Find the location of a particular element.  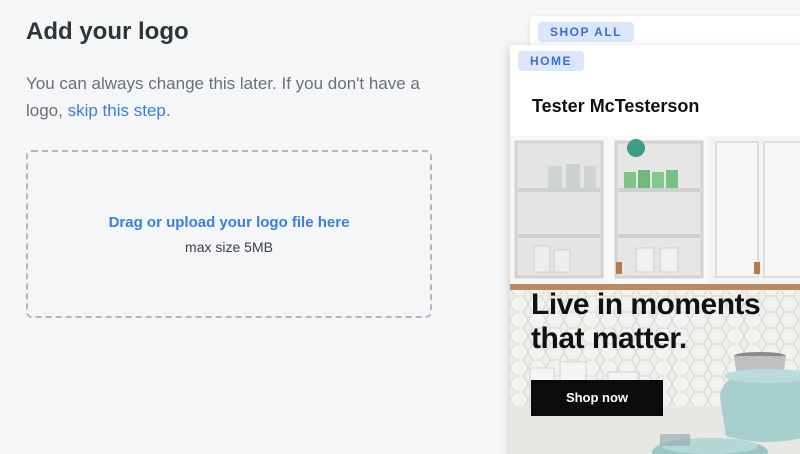

hero-headline: Live in moments that matter. is located at coordinates (646, 321).